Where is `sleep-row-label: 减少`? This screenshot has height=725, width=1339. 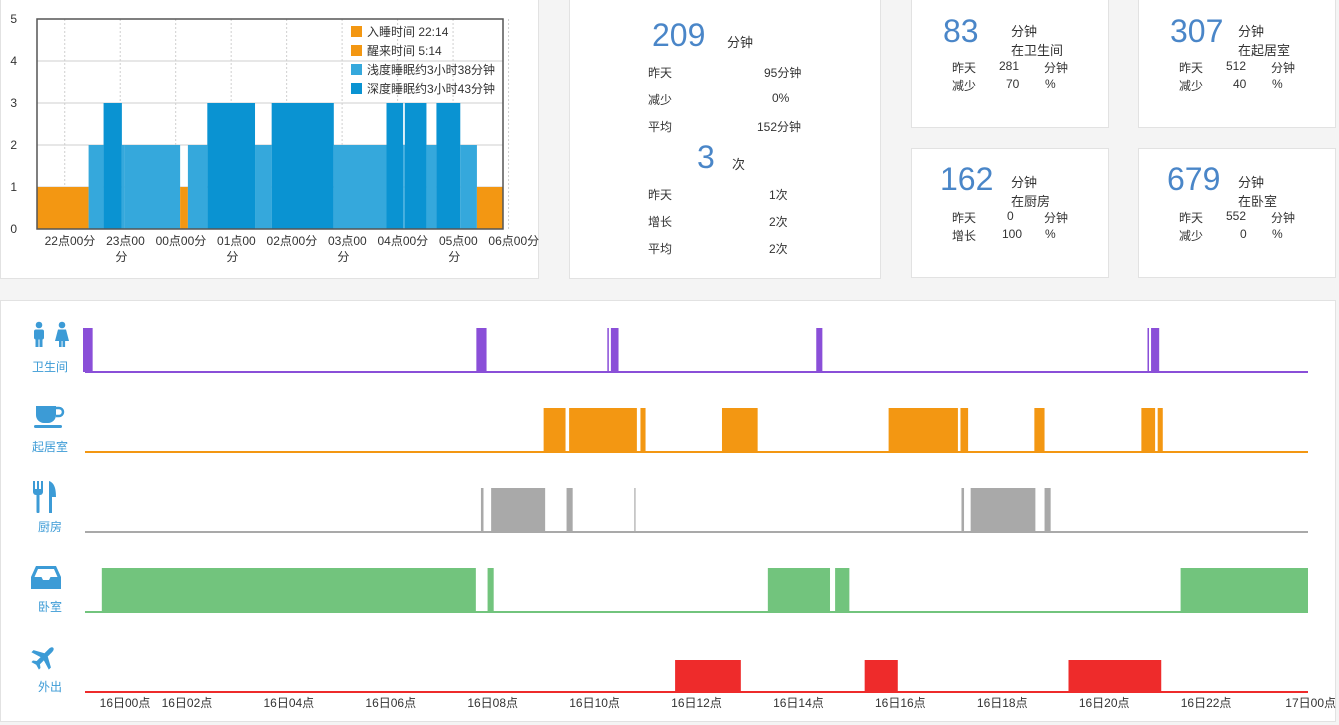
sleep-row-label: 减少 is located at coordinates (660, 100).